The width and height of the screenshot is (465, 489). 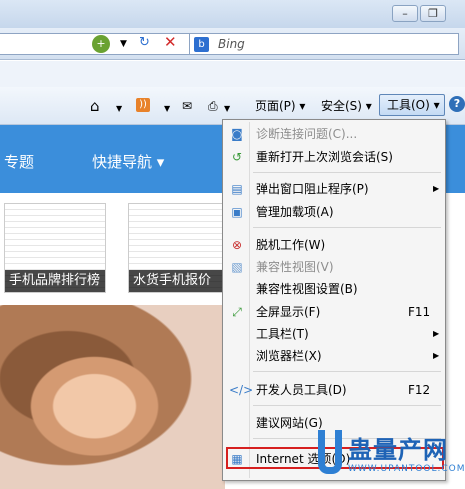 What do you see at coordinates (176, 248) in the screenshot?
I see `thumbnail-price-list: 水货手机报价` at bounding box center [176, 248].